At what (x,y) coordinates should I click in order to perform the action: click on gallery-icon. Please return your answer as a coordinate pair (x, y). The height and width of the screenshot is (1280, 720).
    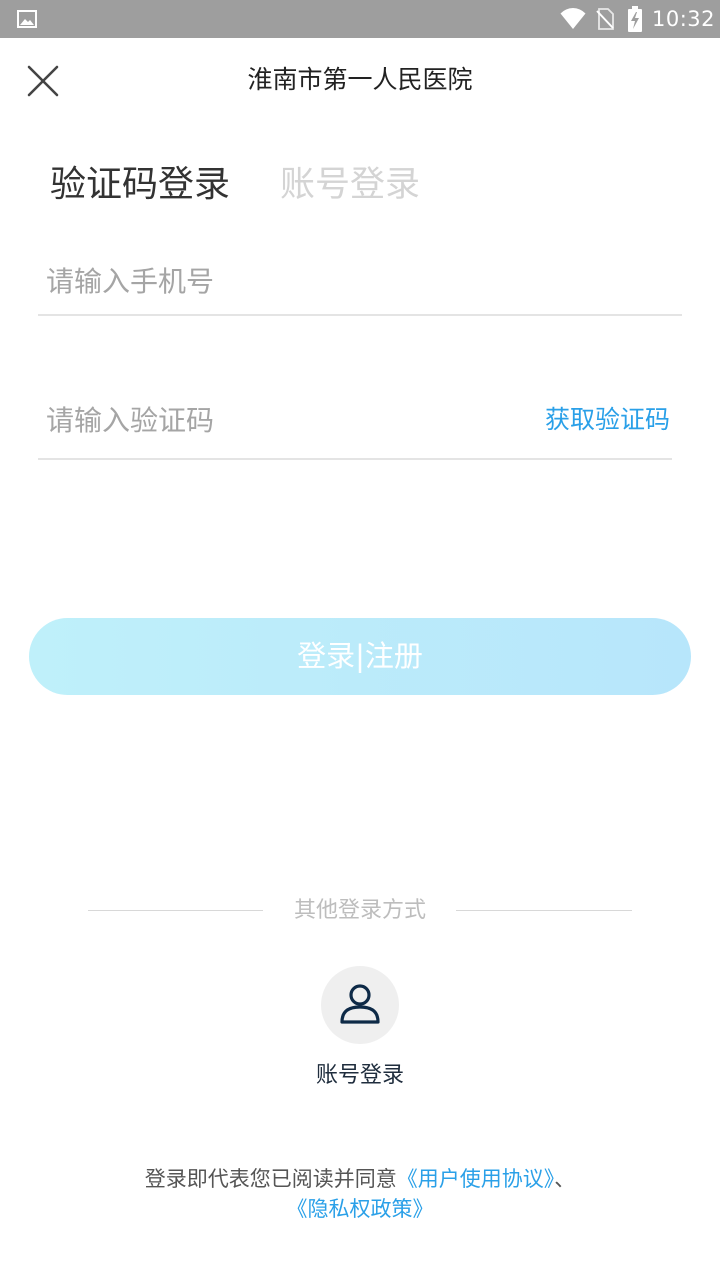
    Looking at the image, I should click on (27, 19).